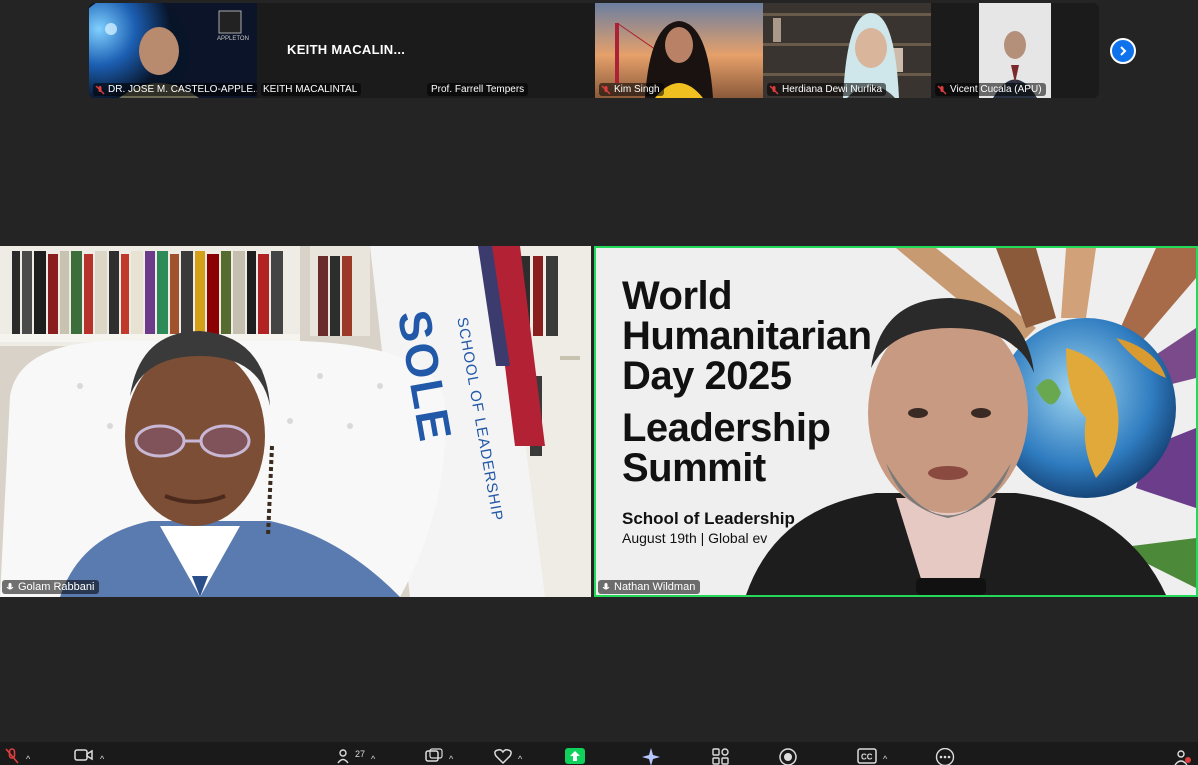  I want to click on people-icon, so click(1182, 757).